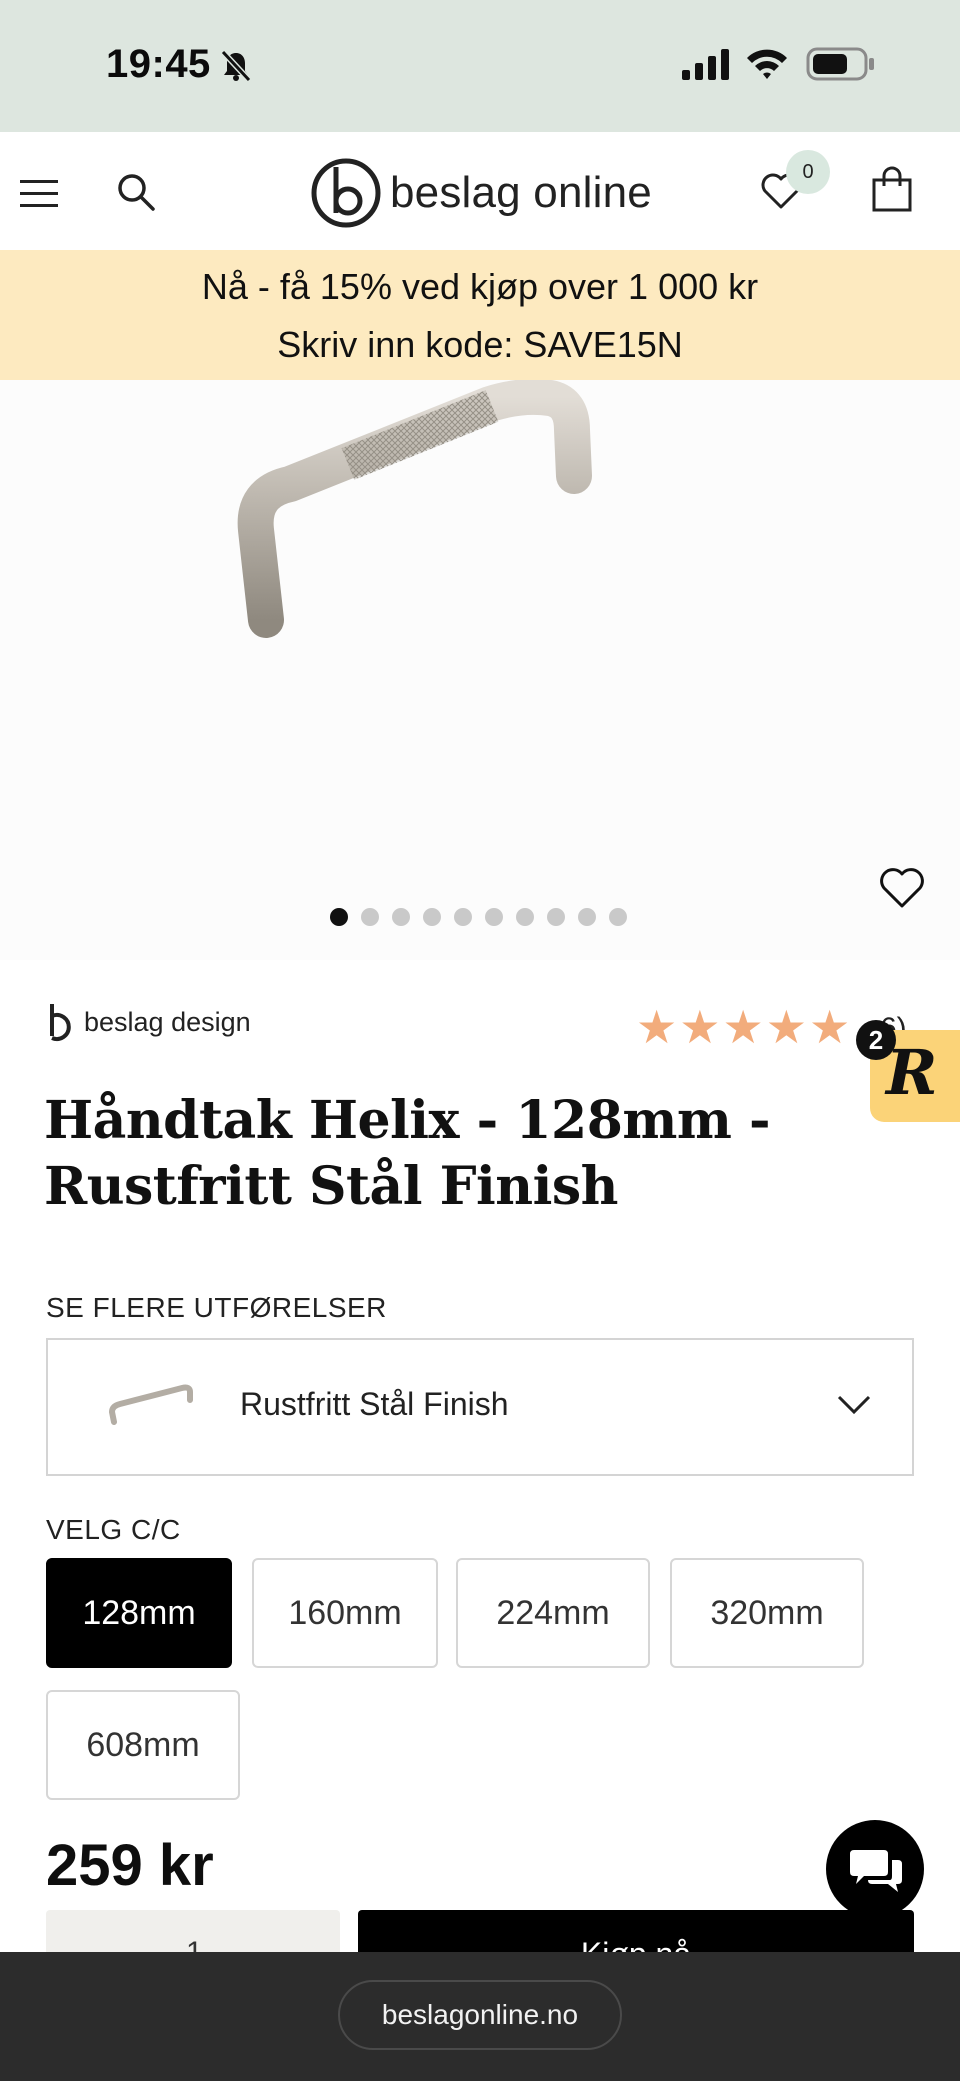 This screenshot has width=960, height=2081. What do you see at coordinates (521, 192) in the screenshot?
I see `logo-text: beslag online` at bounding box center [521, 192].